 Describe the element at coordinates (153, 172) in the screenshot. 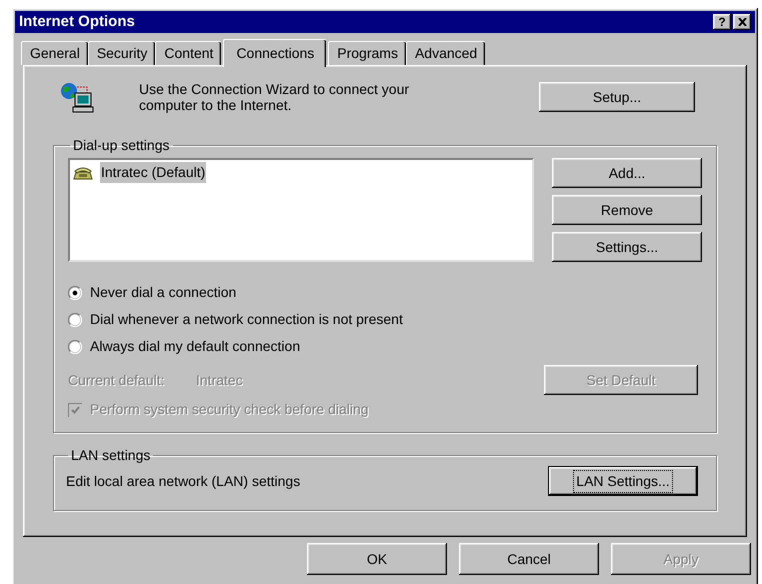

I see `connection-item: Intratec (Default)` at that location.